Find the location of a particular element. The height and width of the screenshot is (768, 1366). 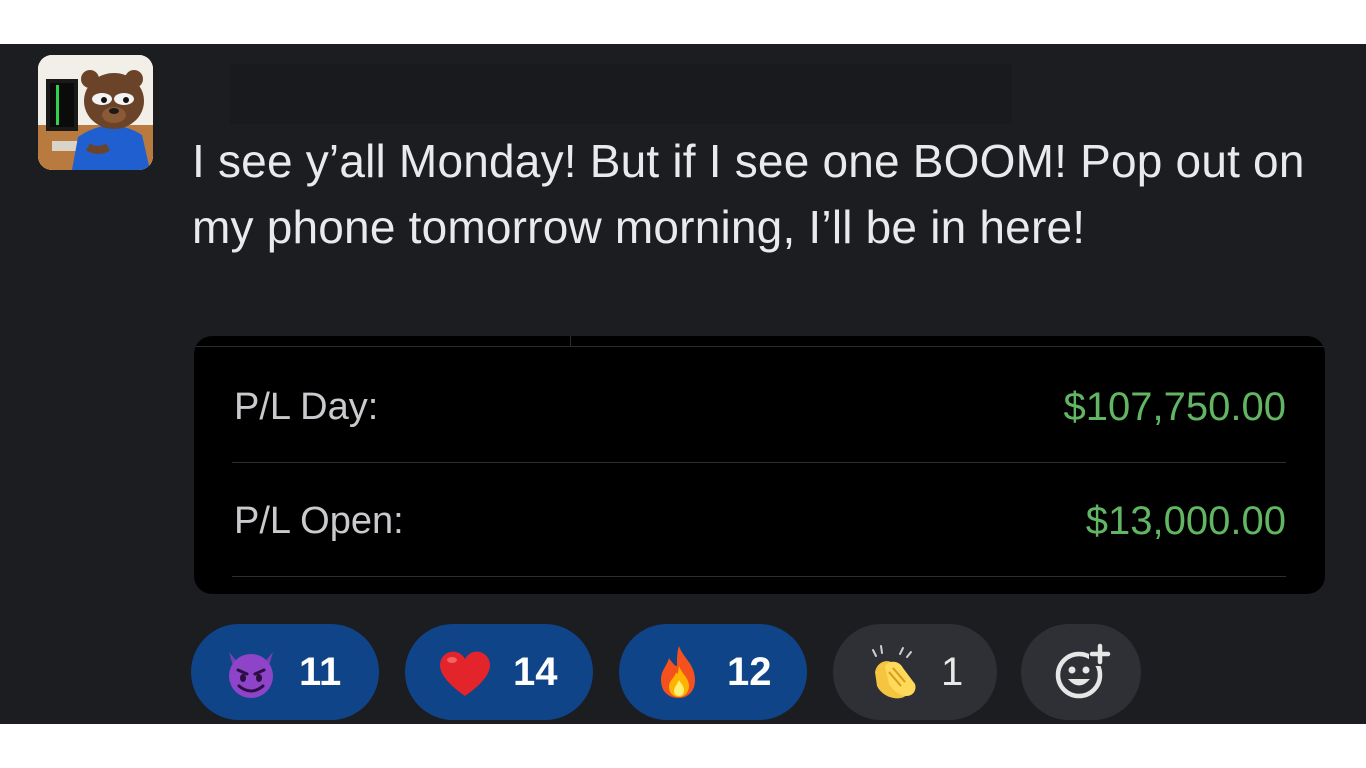

reaction-fire: 12 is located at coordinates (713, 672).